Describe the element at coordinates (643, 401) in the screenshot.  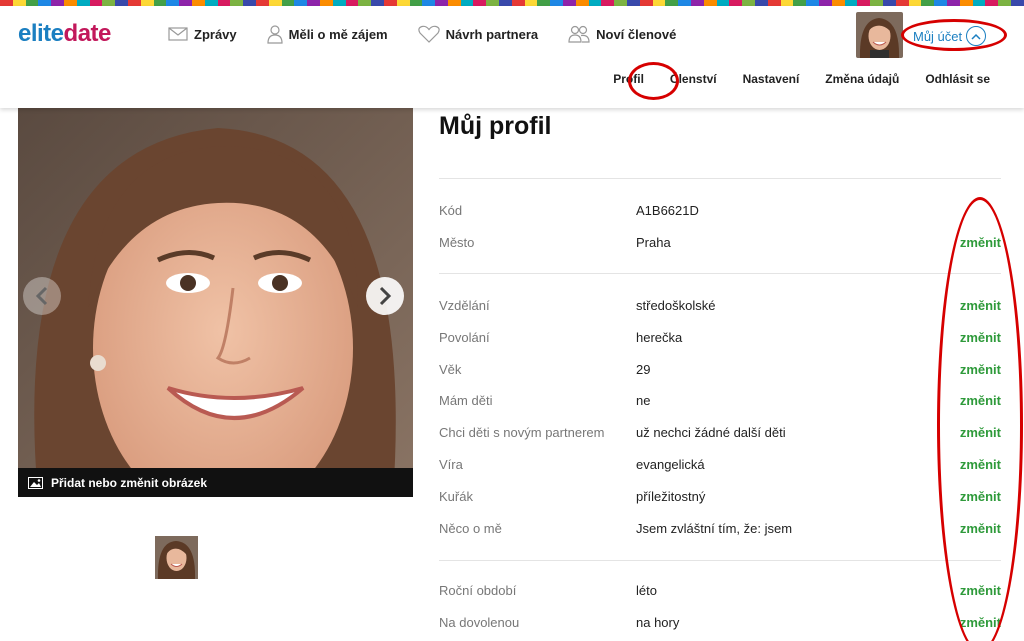
I see `profile-row-value: ne` at that location.